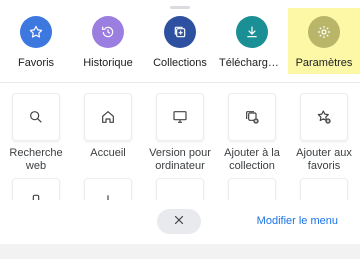 The image size is (360, 259). Describe the element at coordinates (180, 159) in the screenshot. I see `desktop-version-label: Version pour ordinateur` at that location.